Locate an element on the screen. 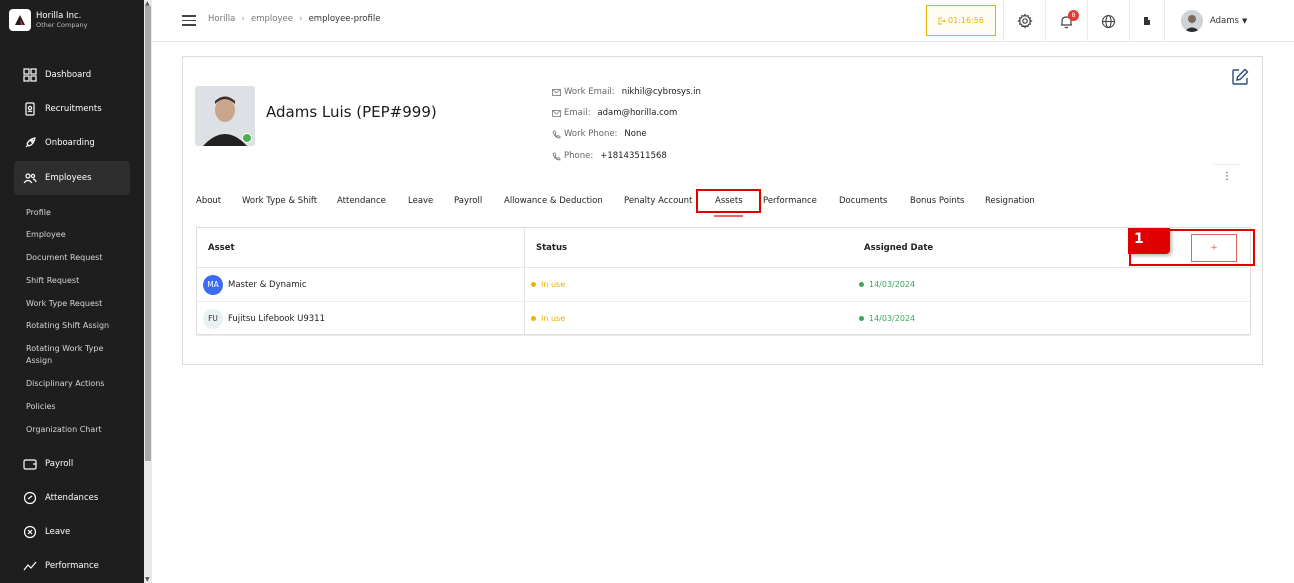  breadcrumb-horilla: Horilla is located at coordinates (221, 19).